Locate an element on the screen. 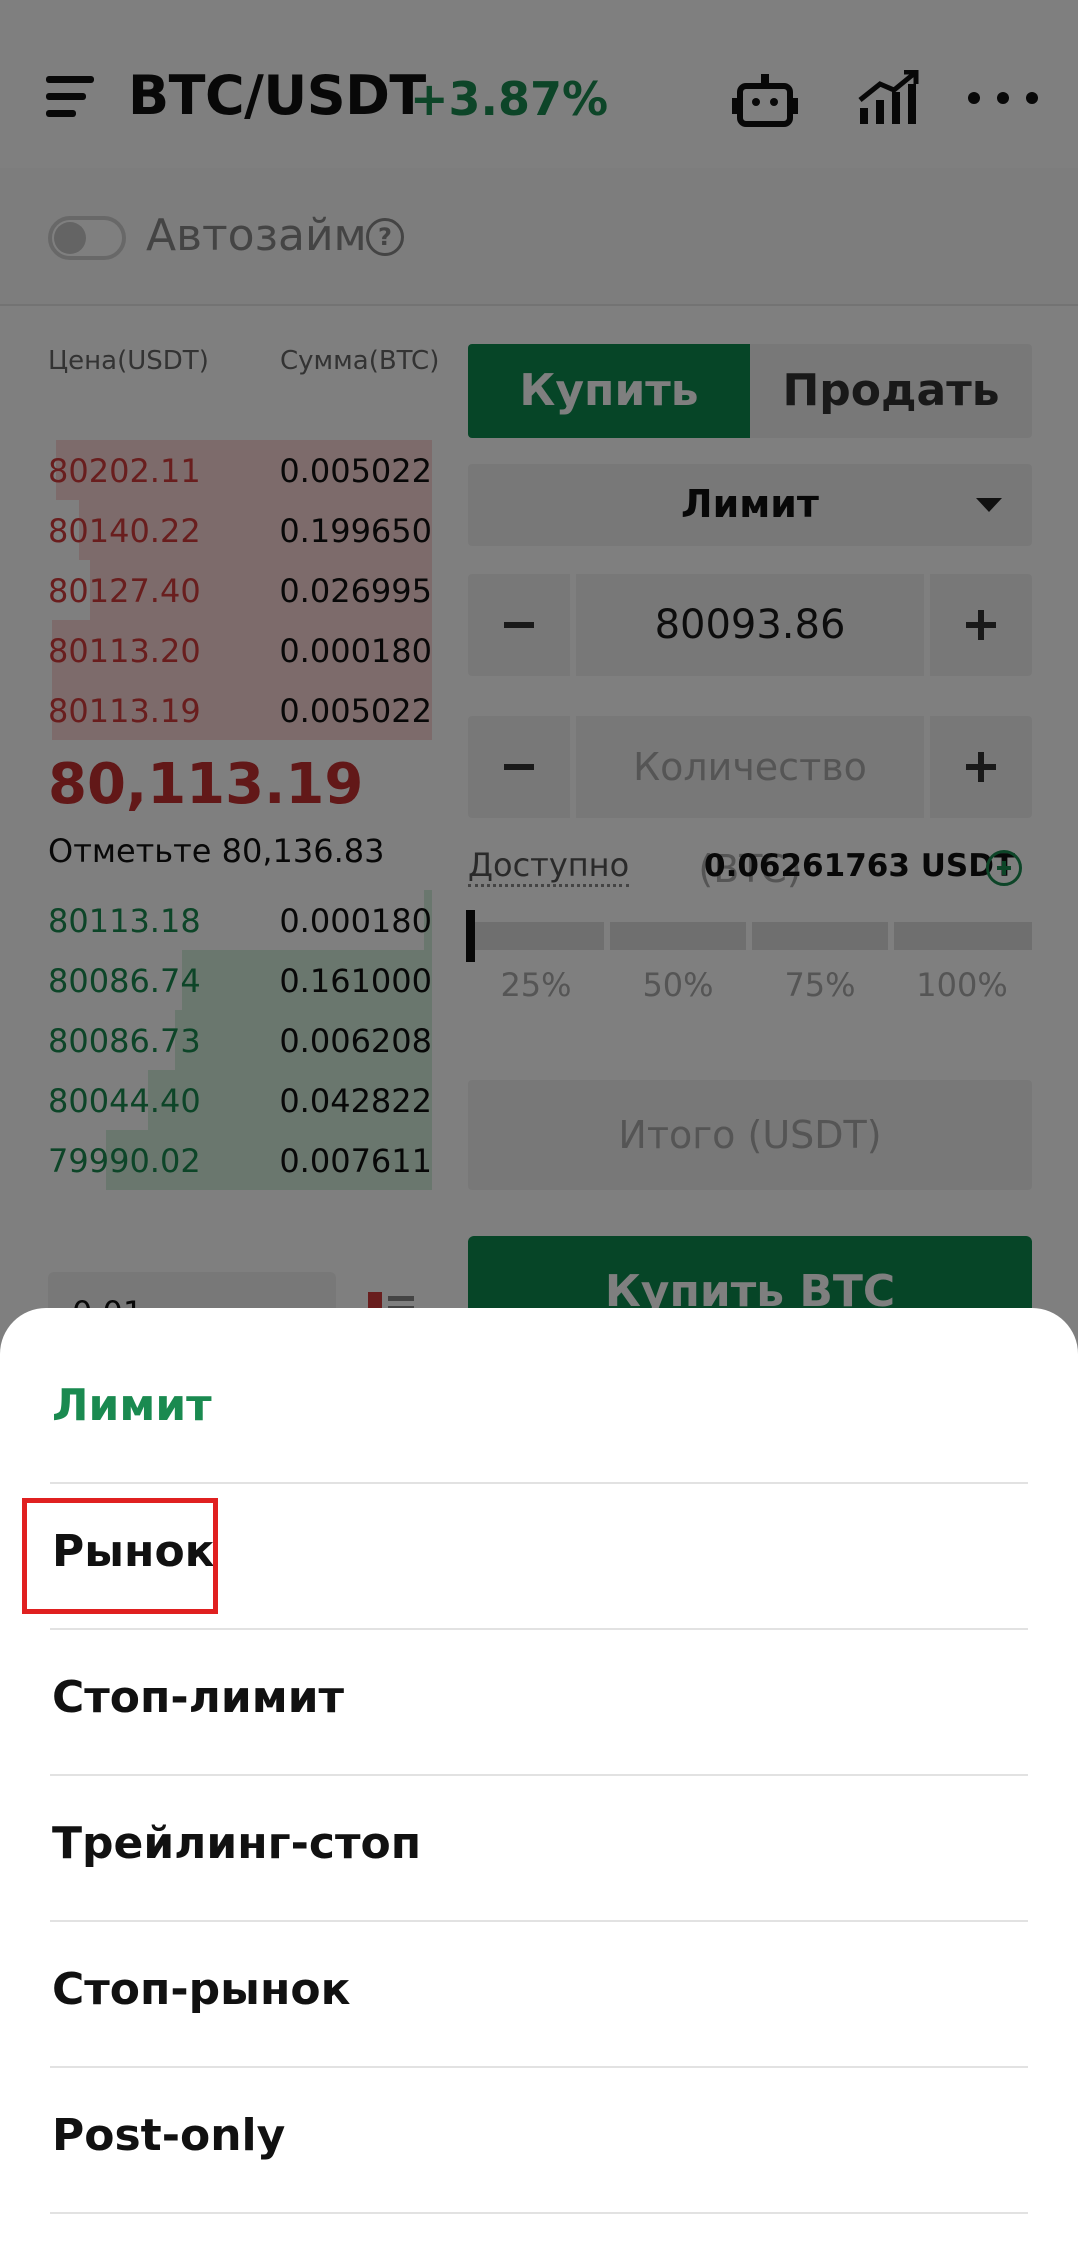 The width and height of the screenshot is (1078, 2263). option-label: Стоп-рынок is located at coordinates (201, 1989).